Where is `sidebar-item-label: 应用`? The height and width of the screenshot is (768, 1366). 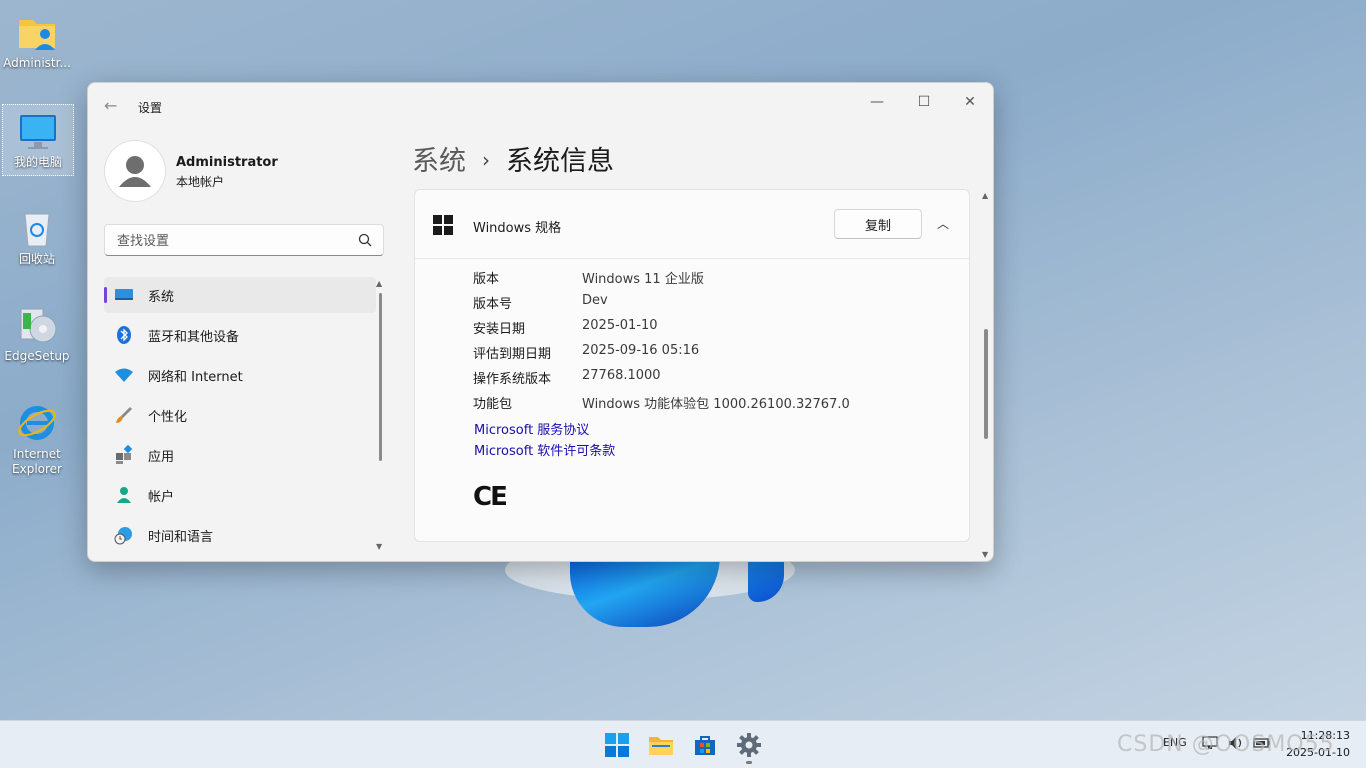 sidebar-item-label: 应用 is located at coordinates (161, 457).